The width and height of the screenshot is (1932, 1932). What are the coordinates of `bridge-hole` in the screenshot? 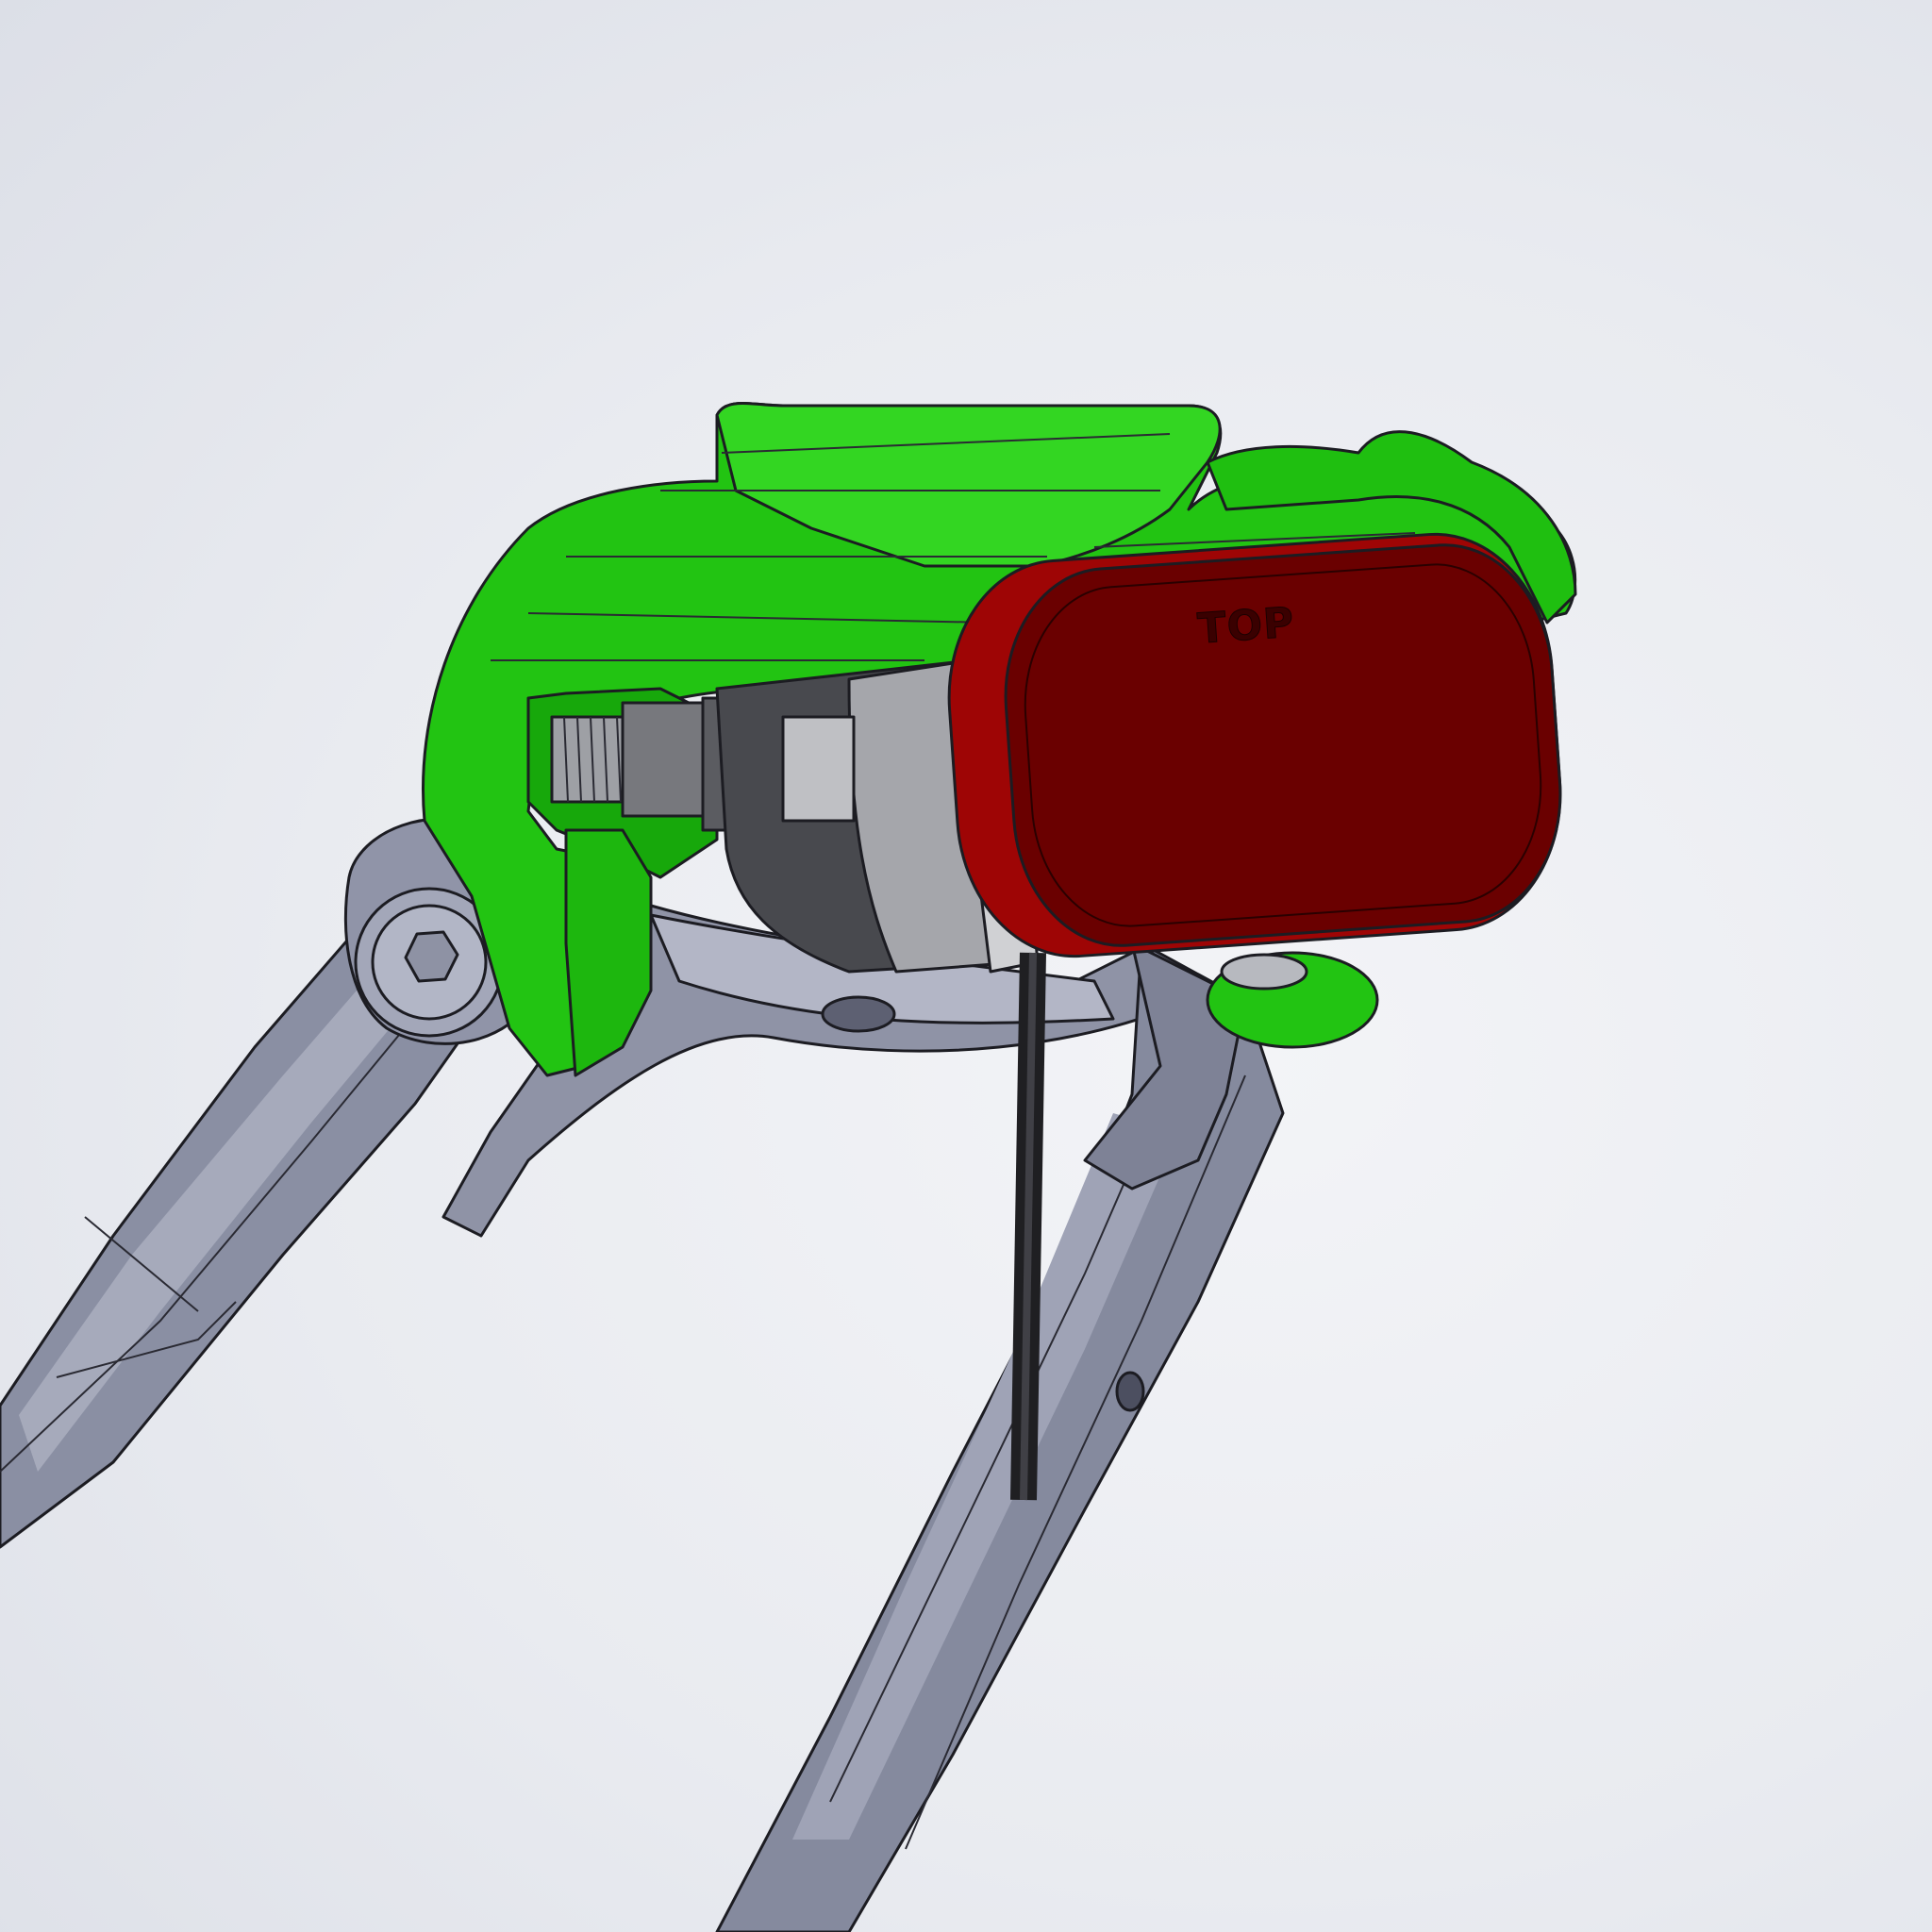 It's located at (859, 1014).